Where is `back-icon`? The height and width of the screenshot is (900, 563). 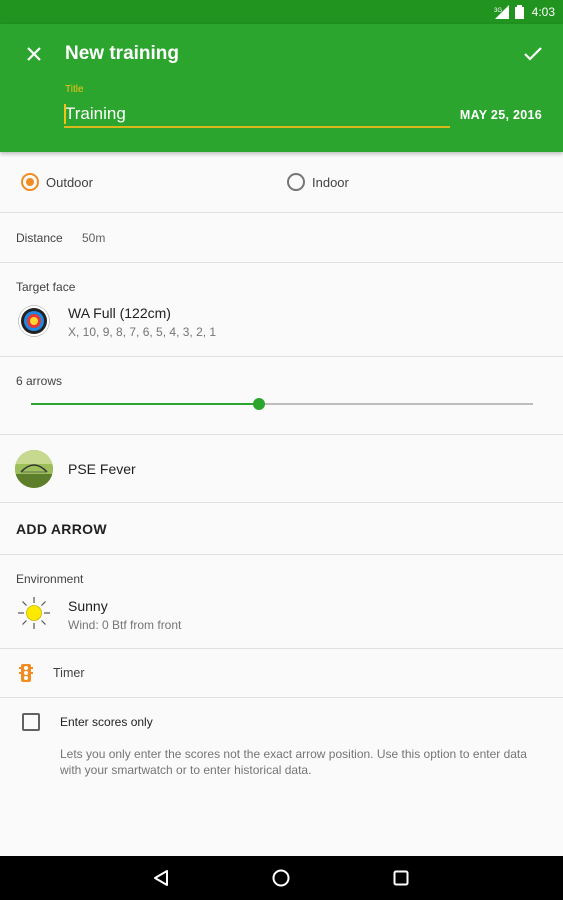
back-icon is located at coordinates (161, 878).